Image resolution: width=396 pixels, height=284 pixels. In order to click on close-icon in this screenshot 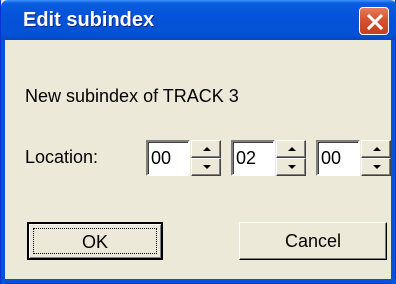, I will do `click(375, 22)`.